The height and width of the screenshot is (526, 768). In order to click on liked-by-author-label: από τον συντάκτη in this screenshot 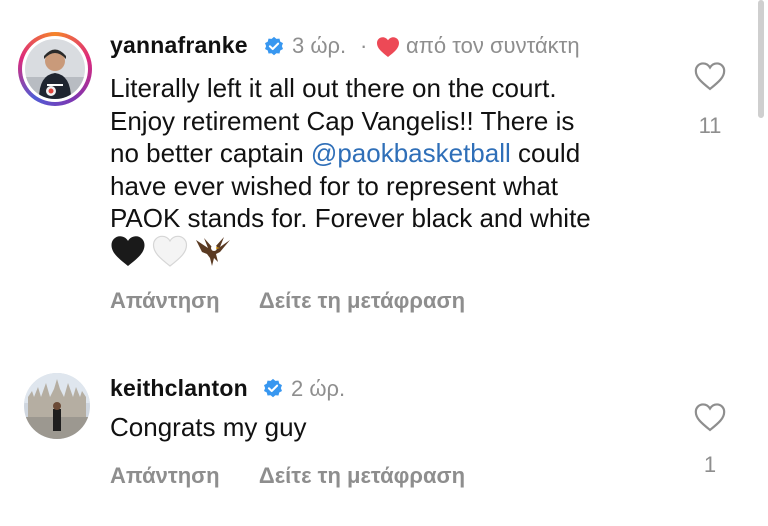, I will do `click(493, 45)`.